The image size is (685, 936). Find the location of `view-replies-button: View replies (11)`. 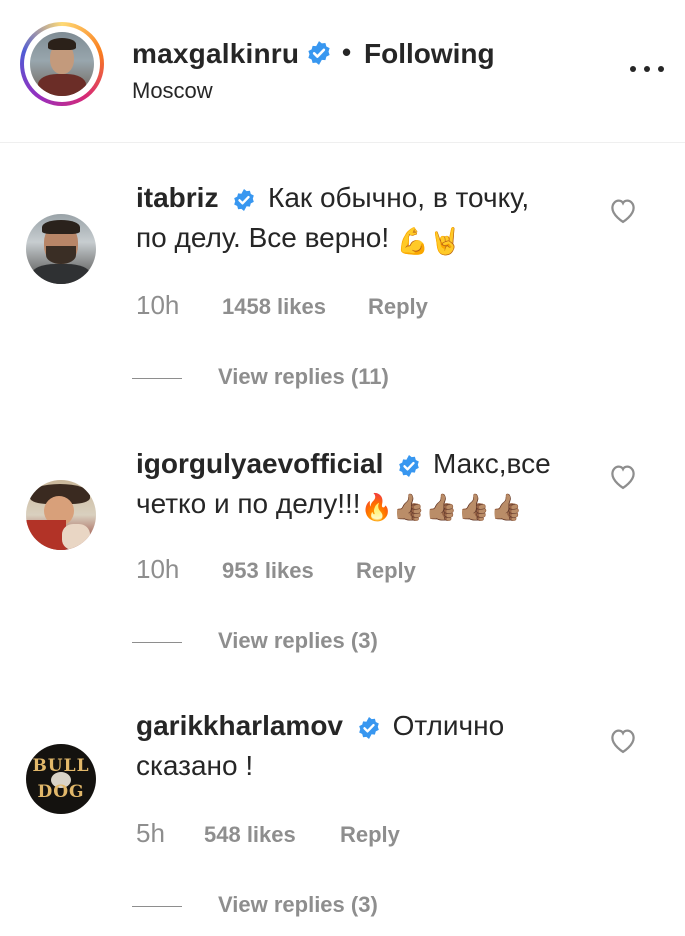

view-replies-button: View replies (11) is located at coordinates (332, 379).